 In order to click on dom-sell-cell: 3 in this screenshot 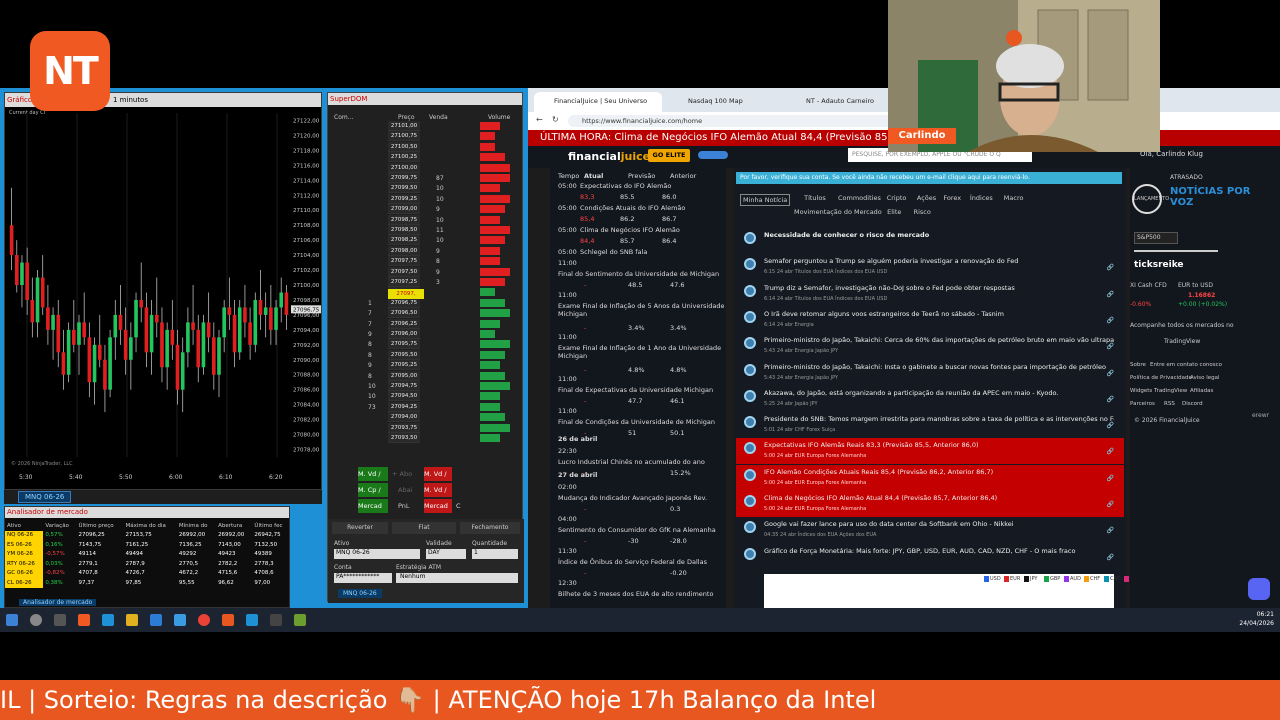, I will do `click(438, 282)`.